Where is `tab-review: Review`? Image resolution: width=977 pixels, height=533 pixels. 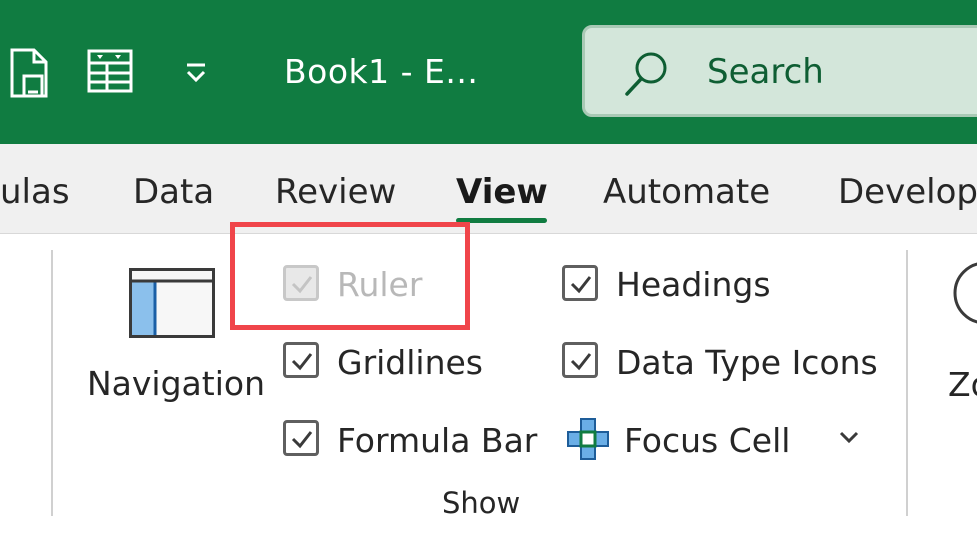
tab-review: Review is located at coordinates (335, 192).